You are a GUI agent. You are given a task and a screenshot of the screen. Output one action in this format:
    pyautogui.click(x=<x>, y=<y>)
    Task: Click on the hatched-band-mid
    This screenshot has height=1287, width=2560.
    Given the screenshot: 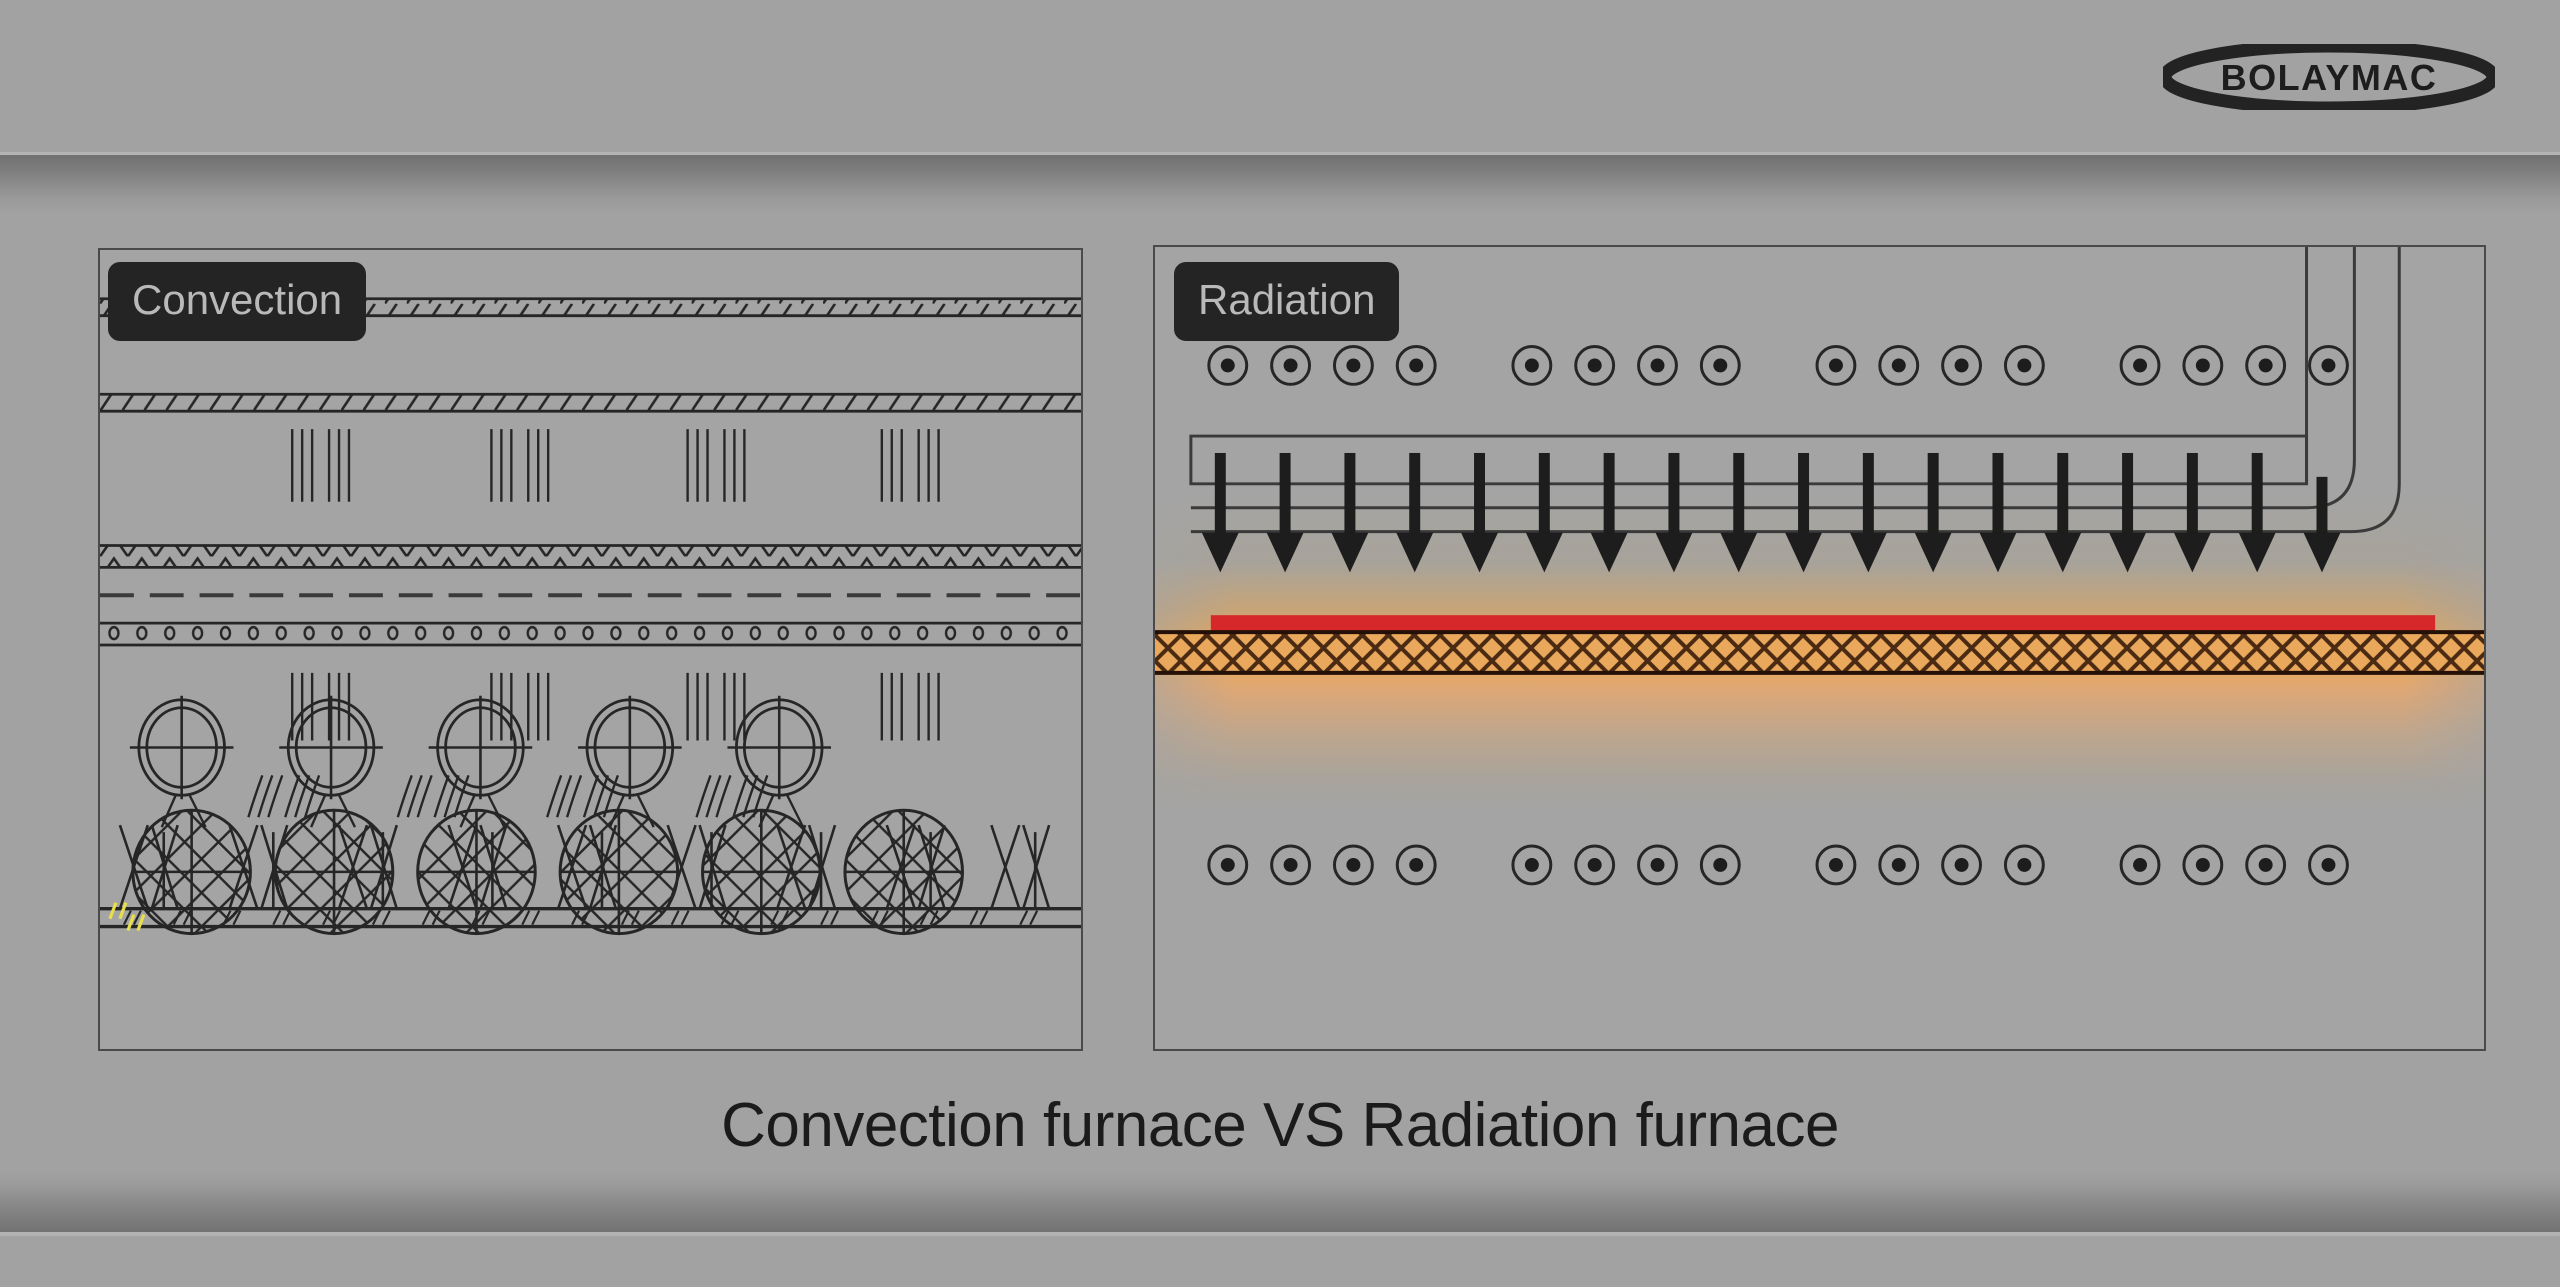 What is the action you would take?
    pyautogui.click(x=590, y=402)
    